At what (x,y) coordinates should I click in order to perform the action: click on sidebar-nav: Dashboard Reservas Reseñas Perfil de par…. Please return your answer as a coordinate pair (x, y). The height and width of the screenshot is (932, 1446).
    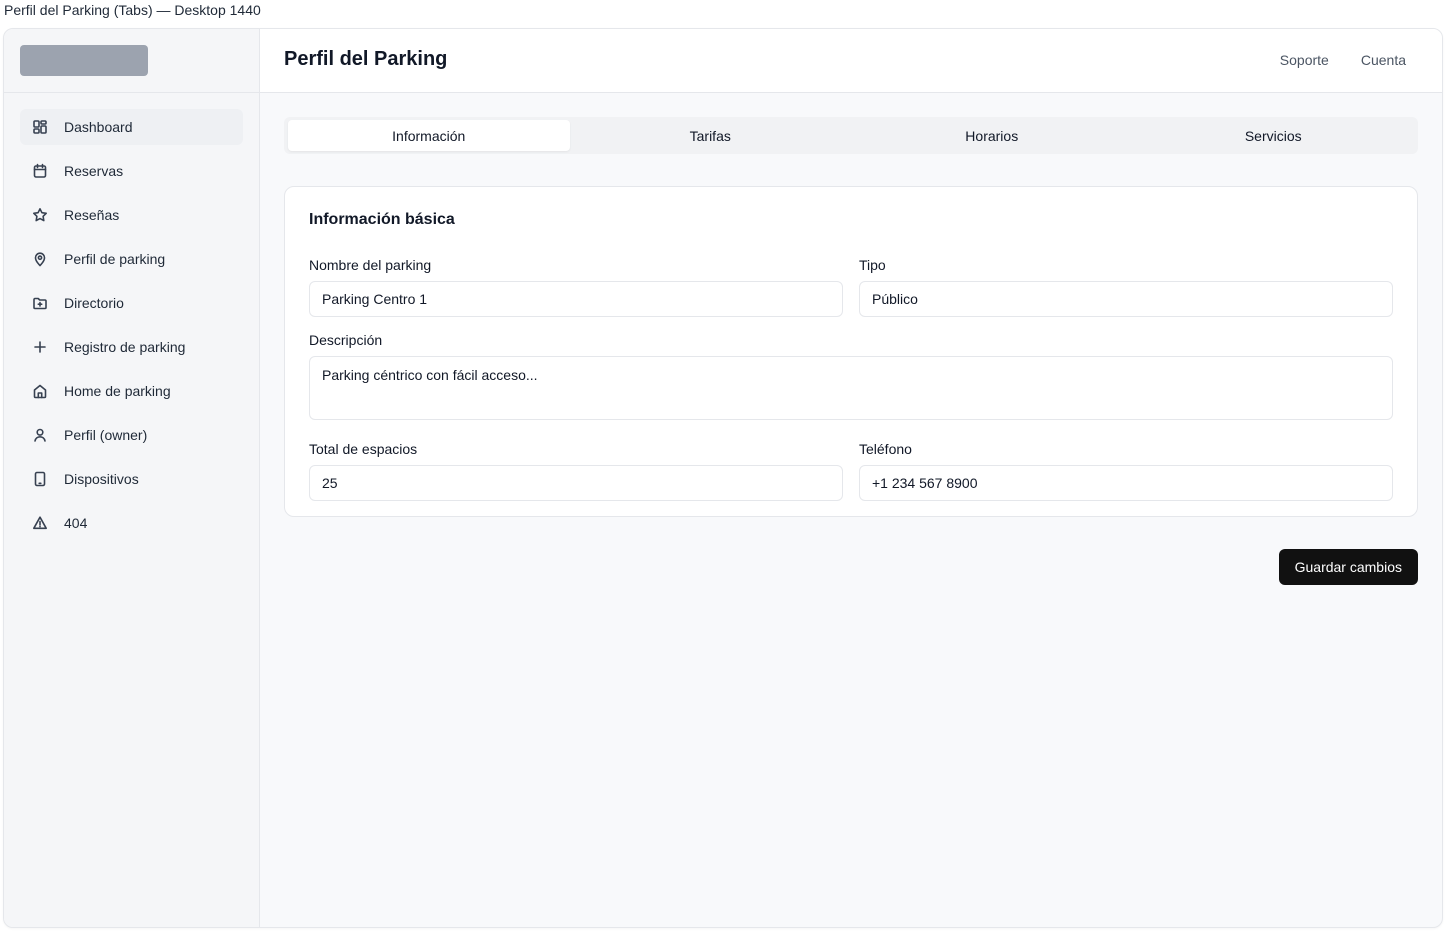
    Looking at the image, I should click on (131, 329).